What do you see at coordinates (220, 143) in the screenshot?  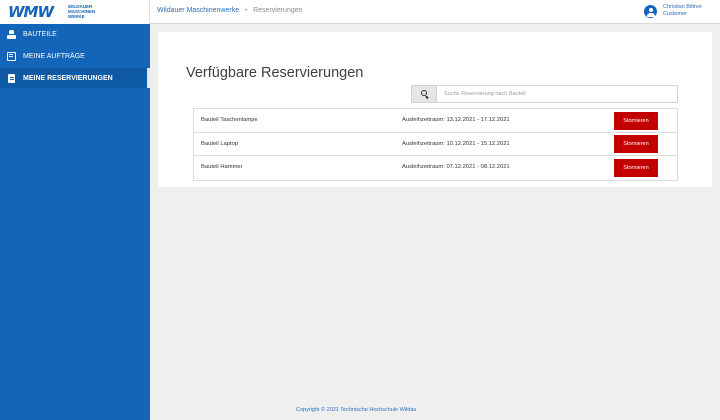 I see `part-name: Bauteil Laptop` at bounding box center [220, 143].